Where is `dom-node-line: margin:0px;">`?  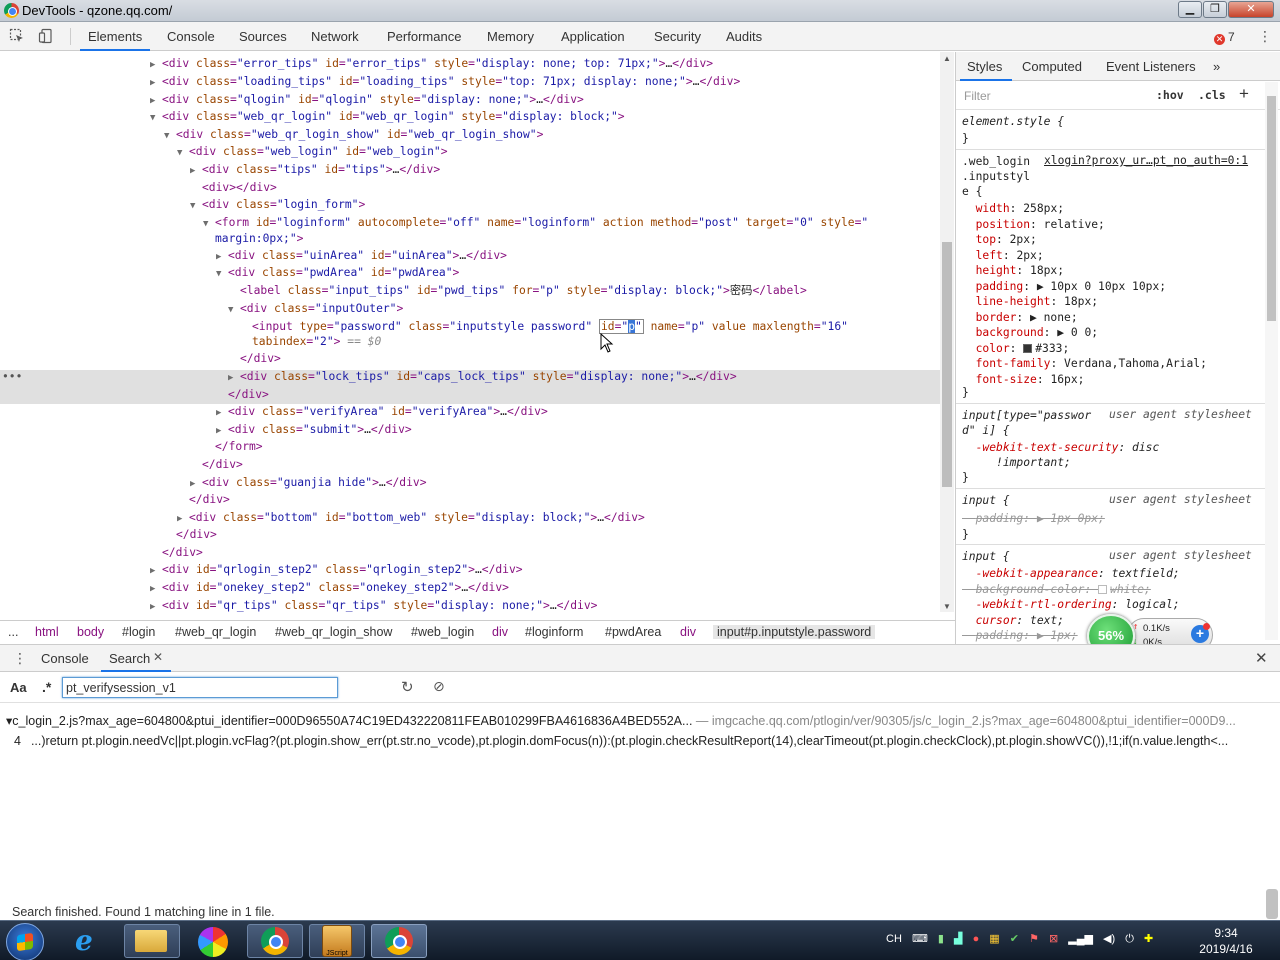 dom-node-line: margin:0px;"> is located at coordinates (259, 238).